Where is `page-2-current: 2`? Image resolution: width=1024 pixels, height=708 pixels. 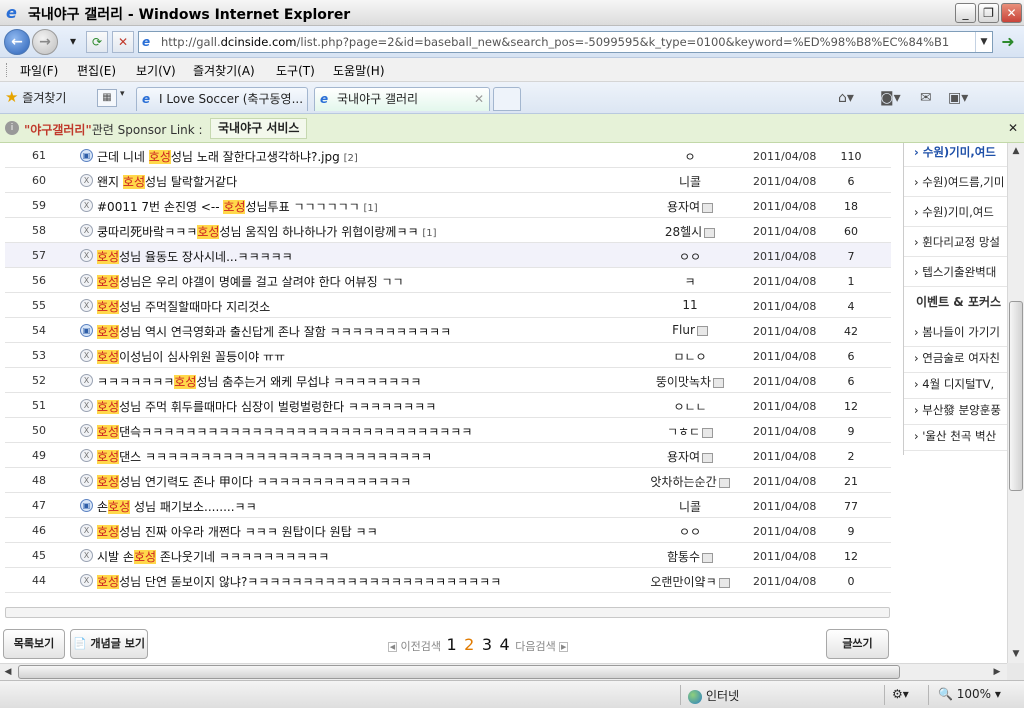 page-2-current: 2 is located at coordinates (469, 644).